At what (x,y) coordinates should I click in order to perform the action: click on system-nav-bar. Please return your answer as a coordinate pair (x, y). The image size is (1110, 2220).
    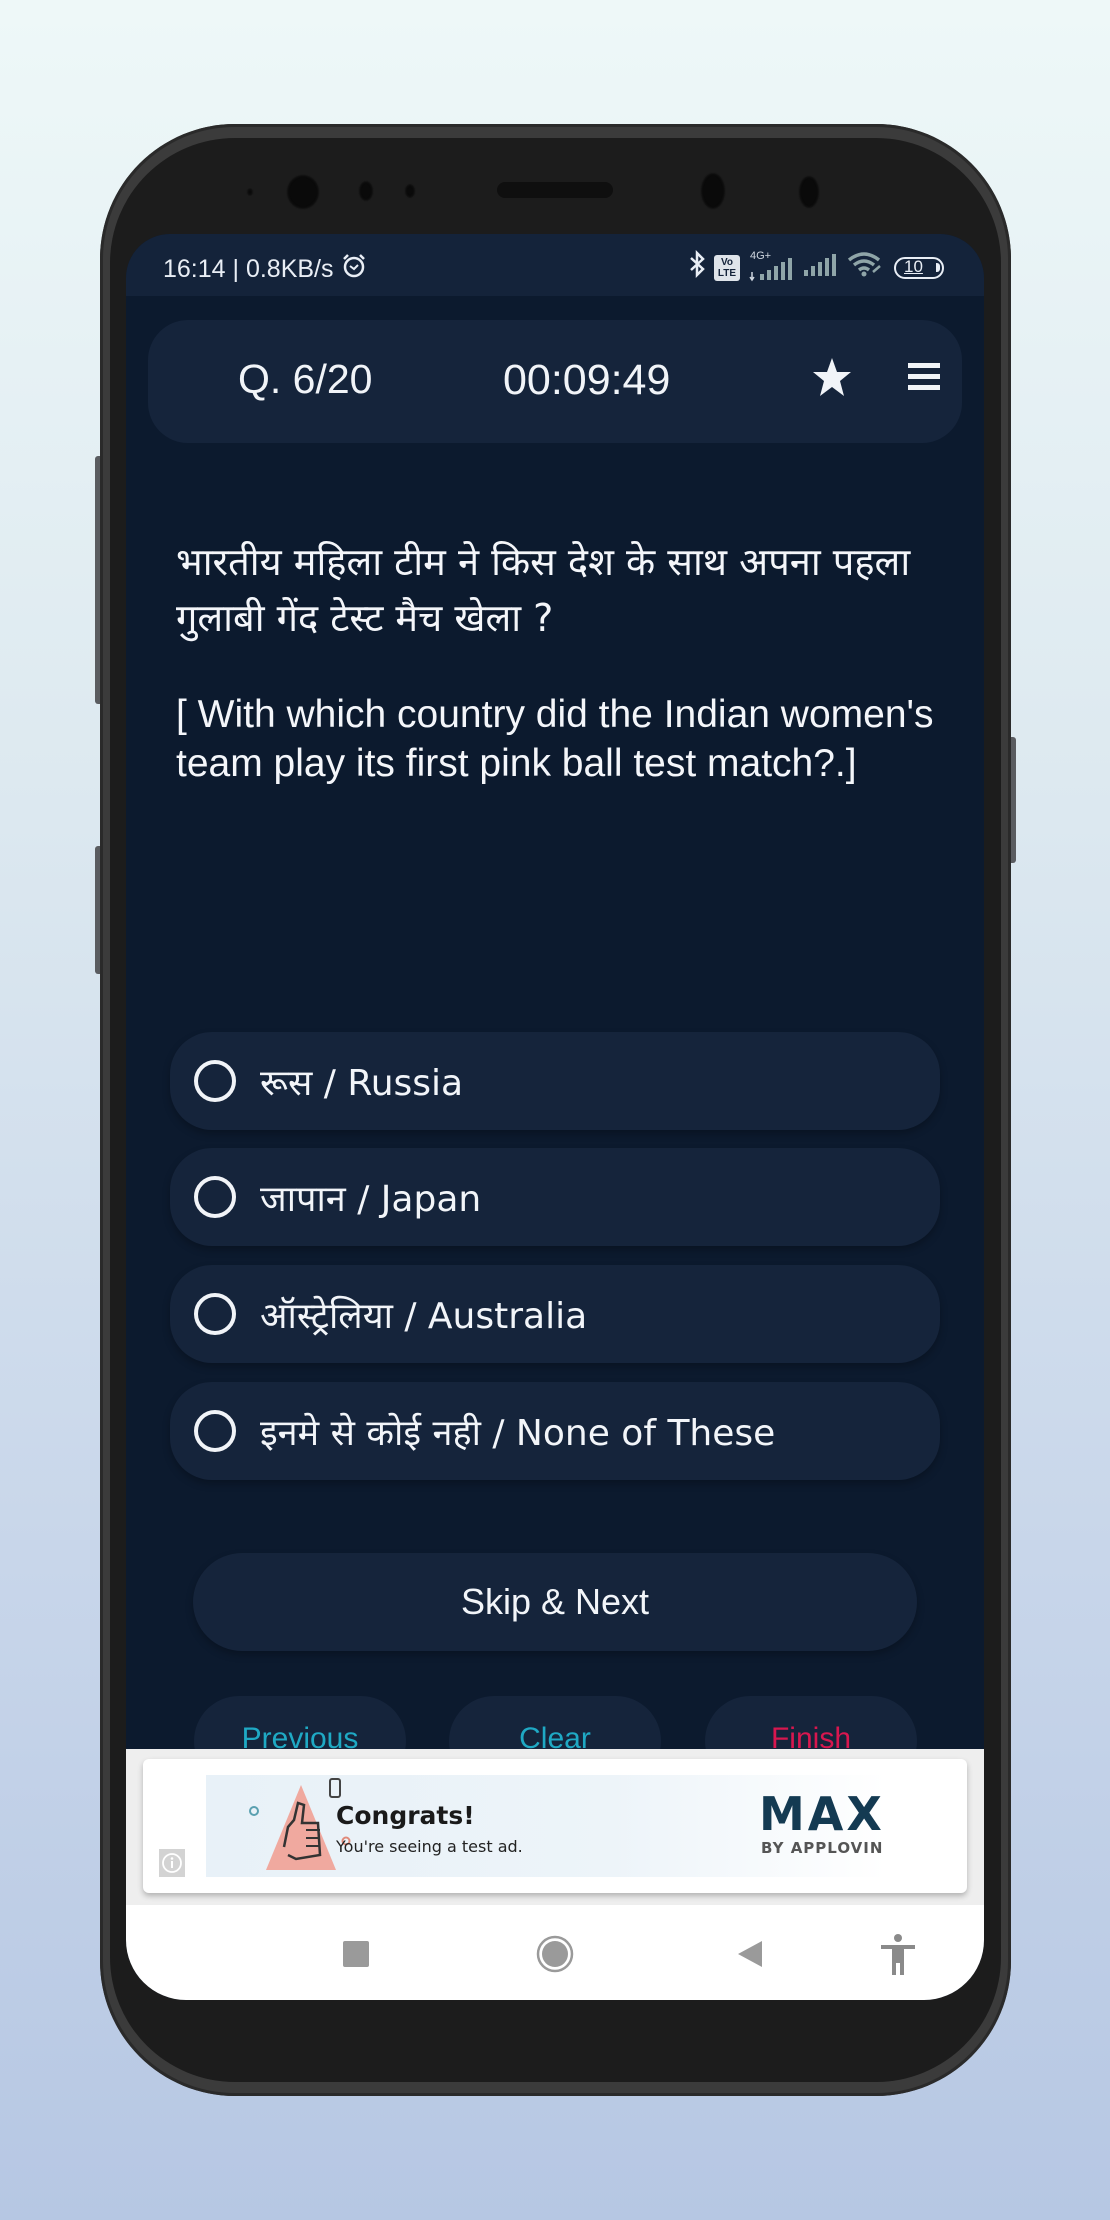
    Looking at the image, I should click on (555, 1952).